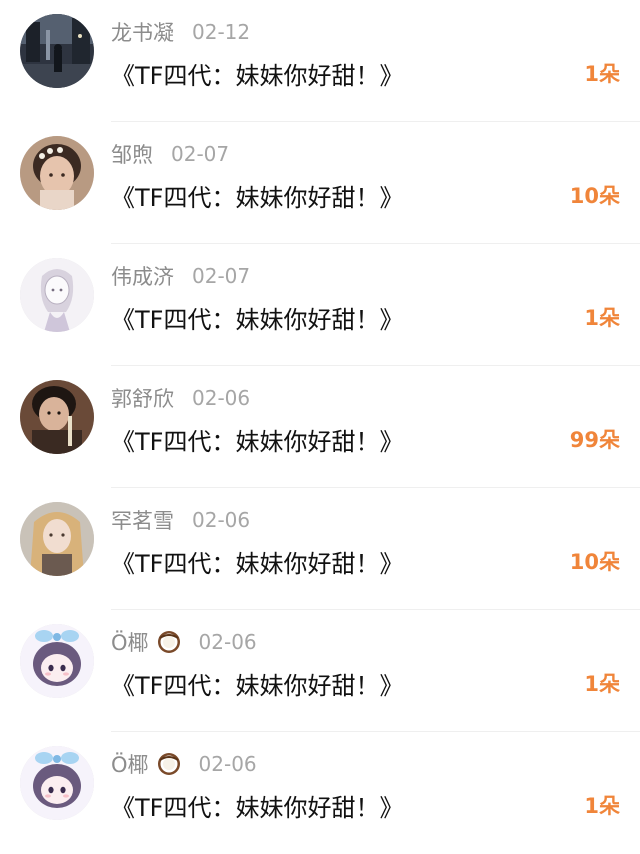 The image size is (640, 854). What do you see at coordinates (170, 154) in the screenshot?
I see `item-meta: 邹煦 02-07` at bounding box center [170, 154].